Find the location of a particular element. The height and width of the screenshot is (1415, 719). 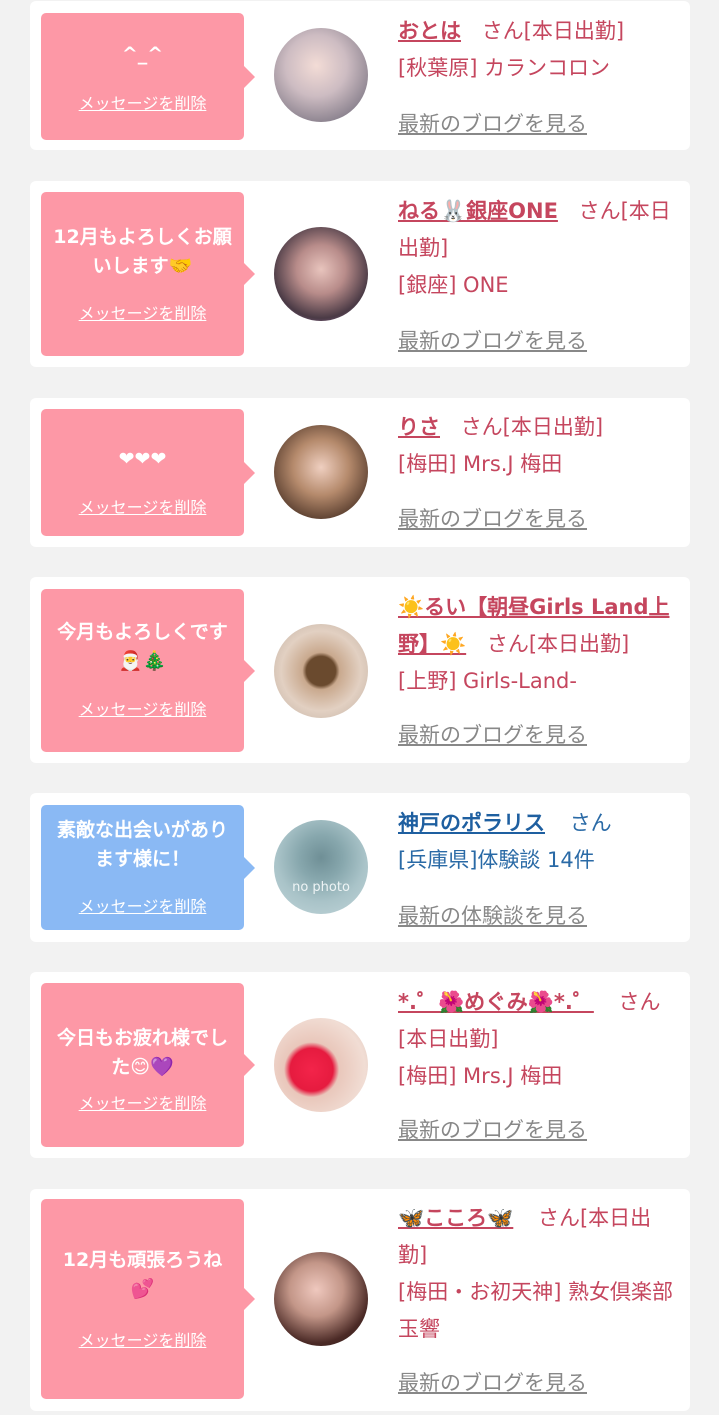

shop-text: [兵庫県]体験談 14件 is located at coordinates (496, 860).